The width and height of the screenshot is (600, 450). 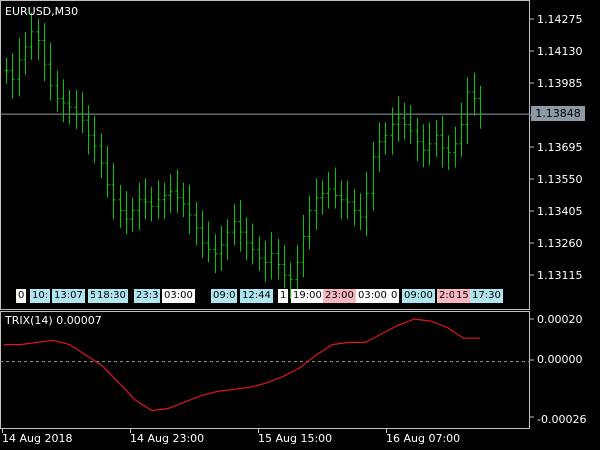 What do you see at coordinates (339, 296) in the screenshot?
I see `session-tag: 23:00` at bounding box center [339, 296].